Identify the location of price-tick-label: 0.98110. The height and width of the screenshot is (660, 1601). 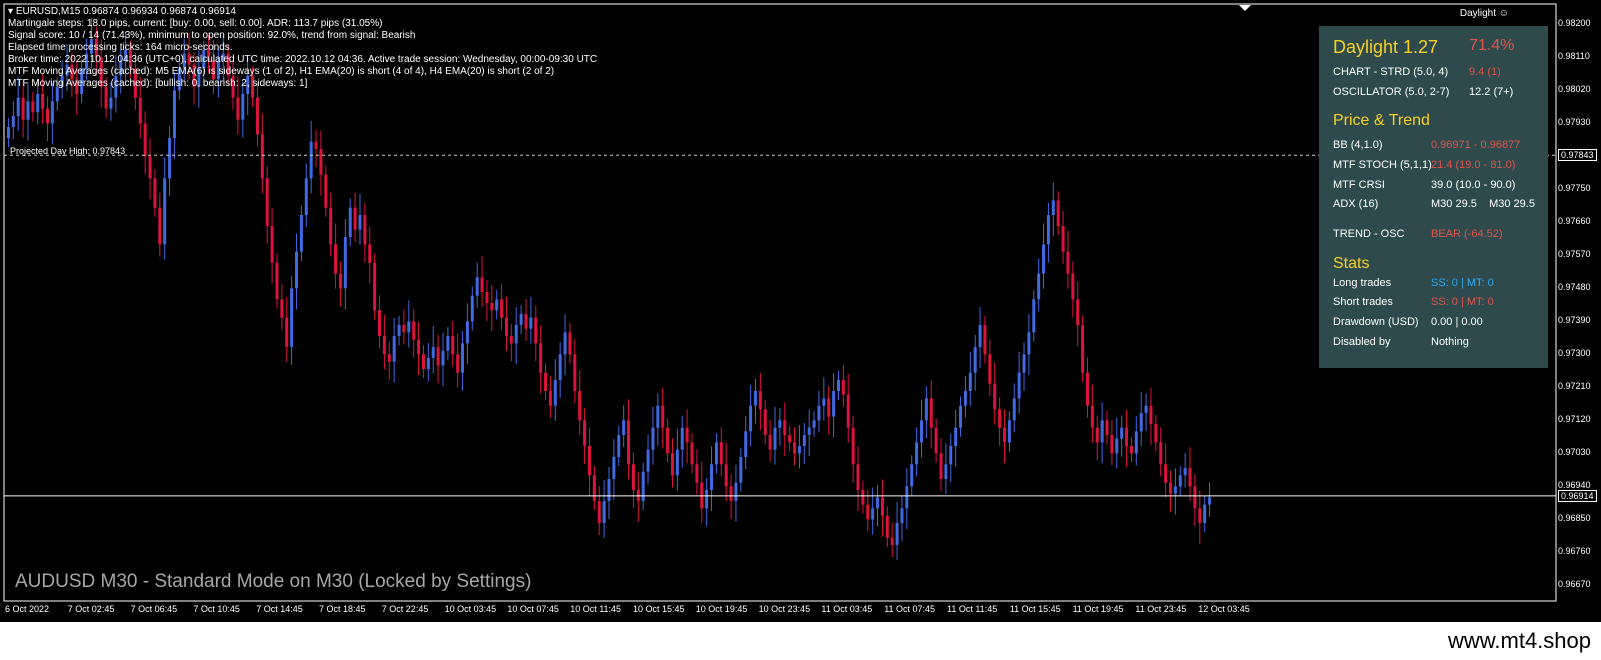
(1574, 56).